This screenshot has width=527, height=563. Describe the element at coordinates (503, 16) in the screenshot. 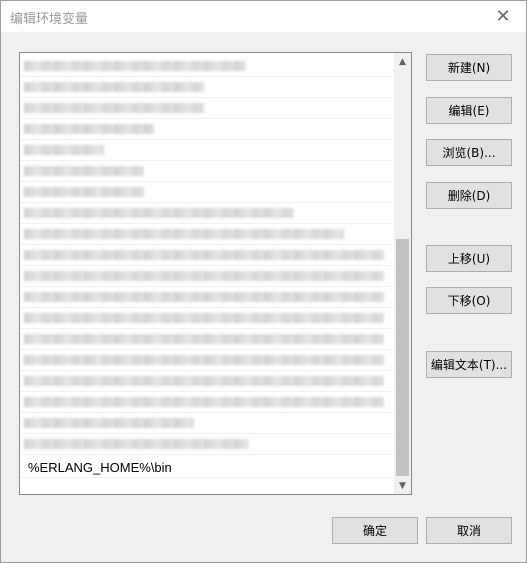

I see `close-icon: ✕` at that location.